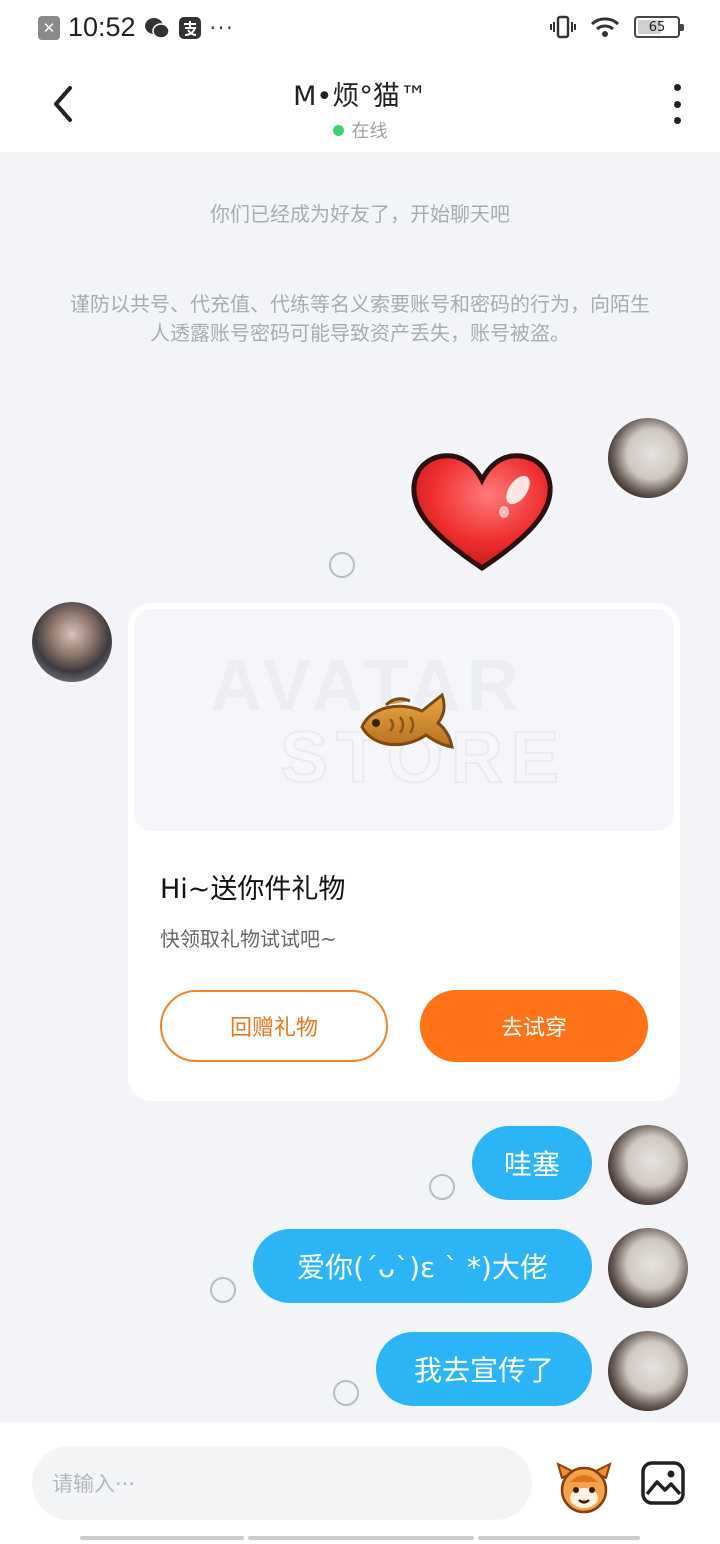 This screenshot has height=1544, width=720. What do you see at coordinates (563, 27) in the screenshot?
I see `vibrate-icon` at bounding box center [563, 27].